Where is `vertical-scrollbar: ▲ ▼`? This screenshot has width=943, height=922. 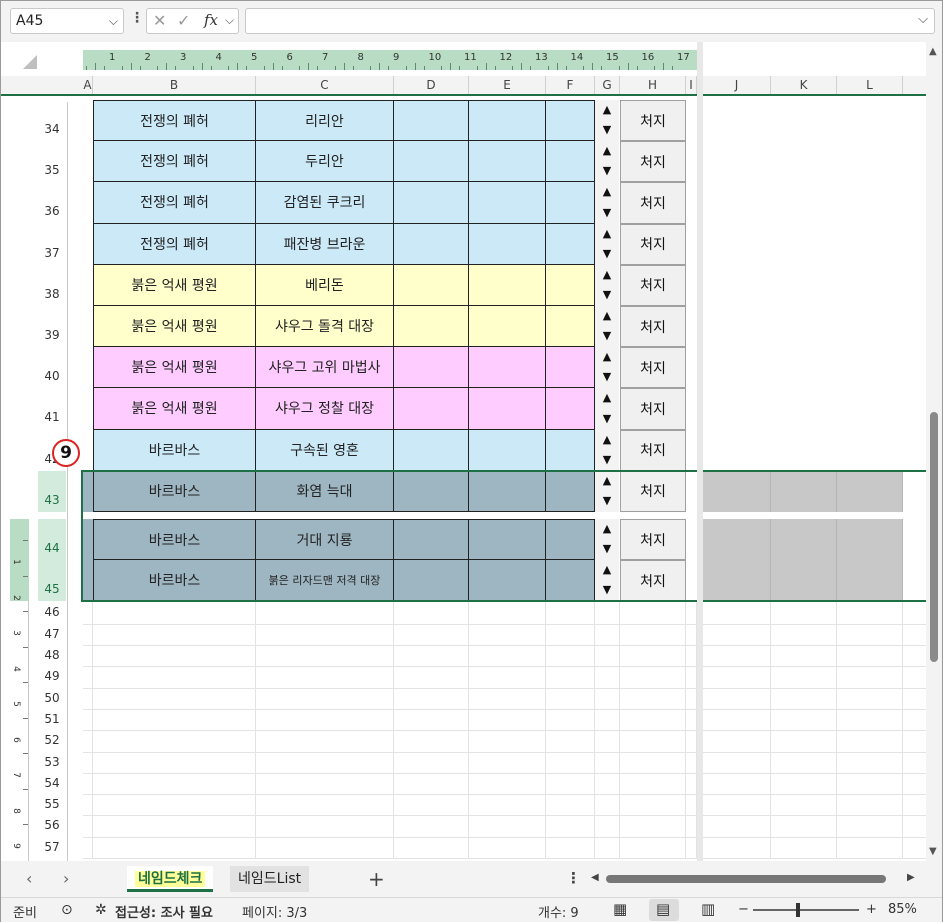 vertical-scrollbar: ▲ ▼ is located at coordinates (934, 451).